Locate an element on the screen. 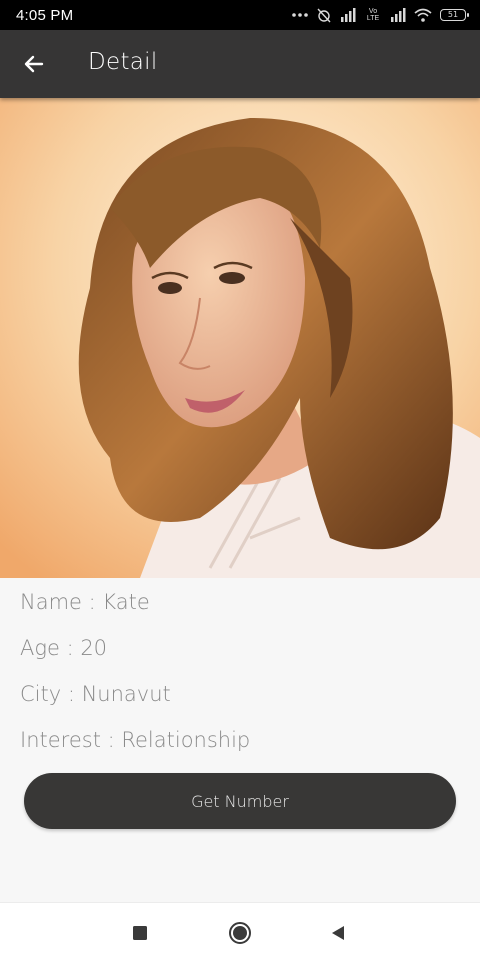  system-nav-bar is located at coordinates (240, 931).